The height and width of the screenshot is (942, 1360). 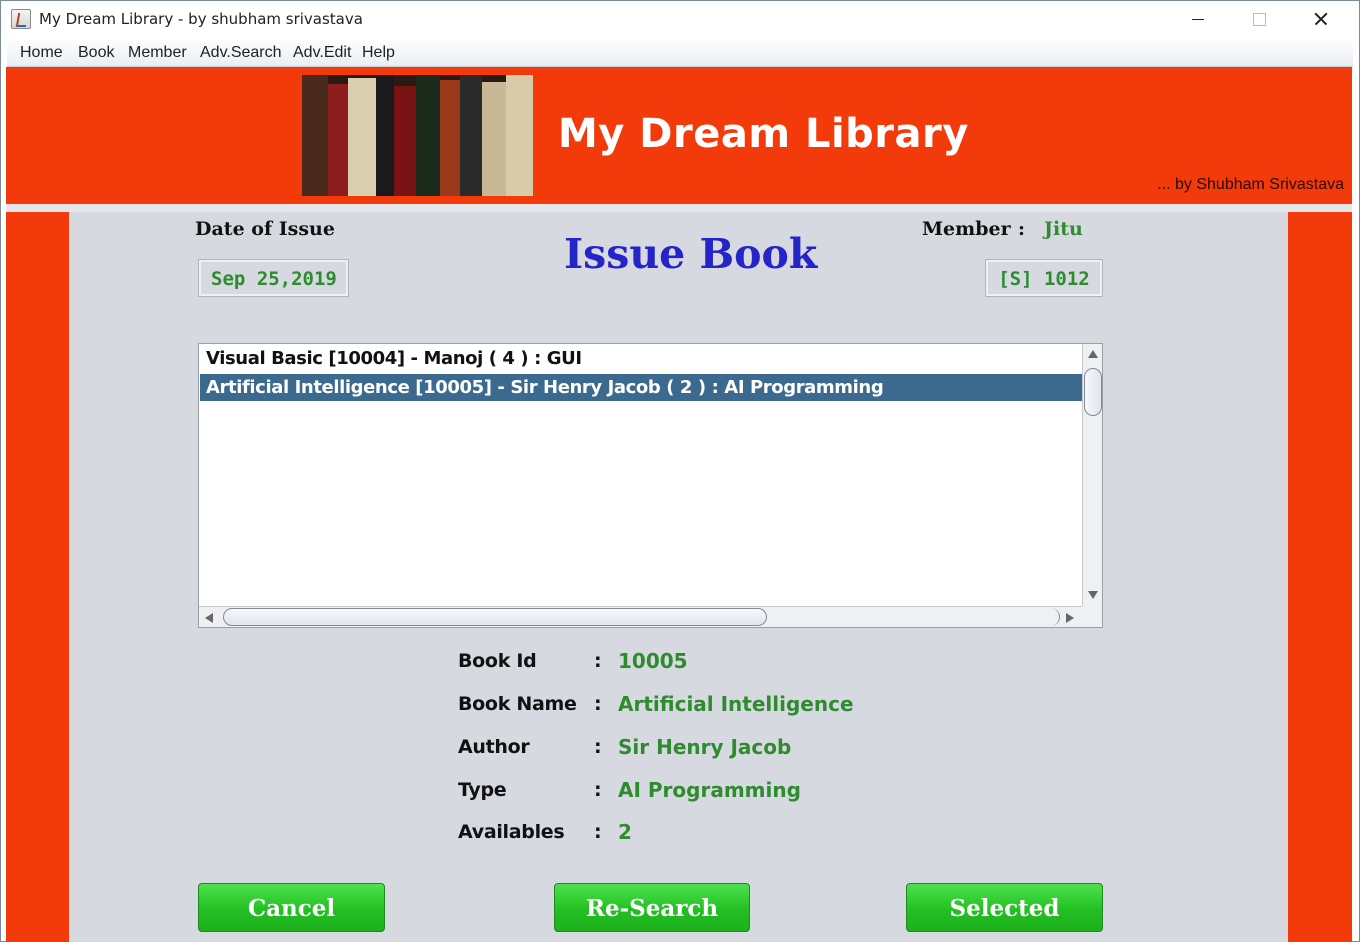 What do you see at coordinates (1321, 19) in the screenshot?
I see `close-window-button` at bounding box center [1321, 19].